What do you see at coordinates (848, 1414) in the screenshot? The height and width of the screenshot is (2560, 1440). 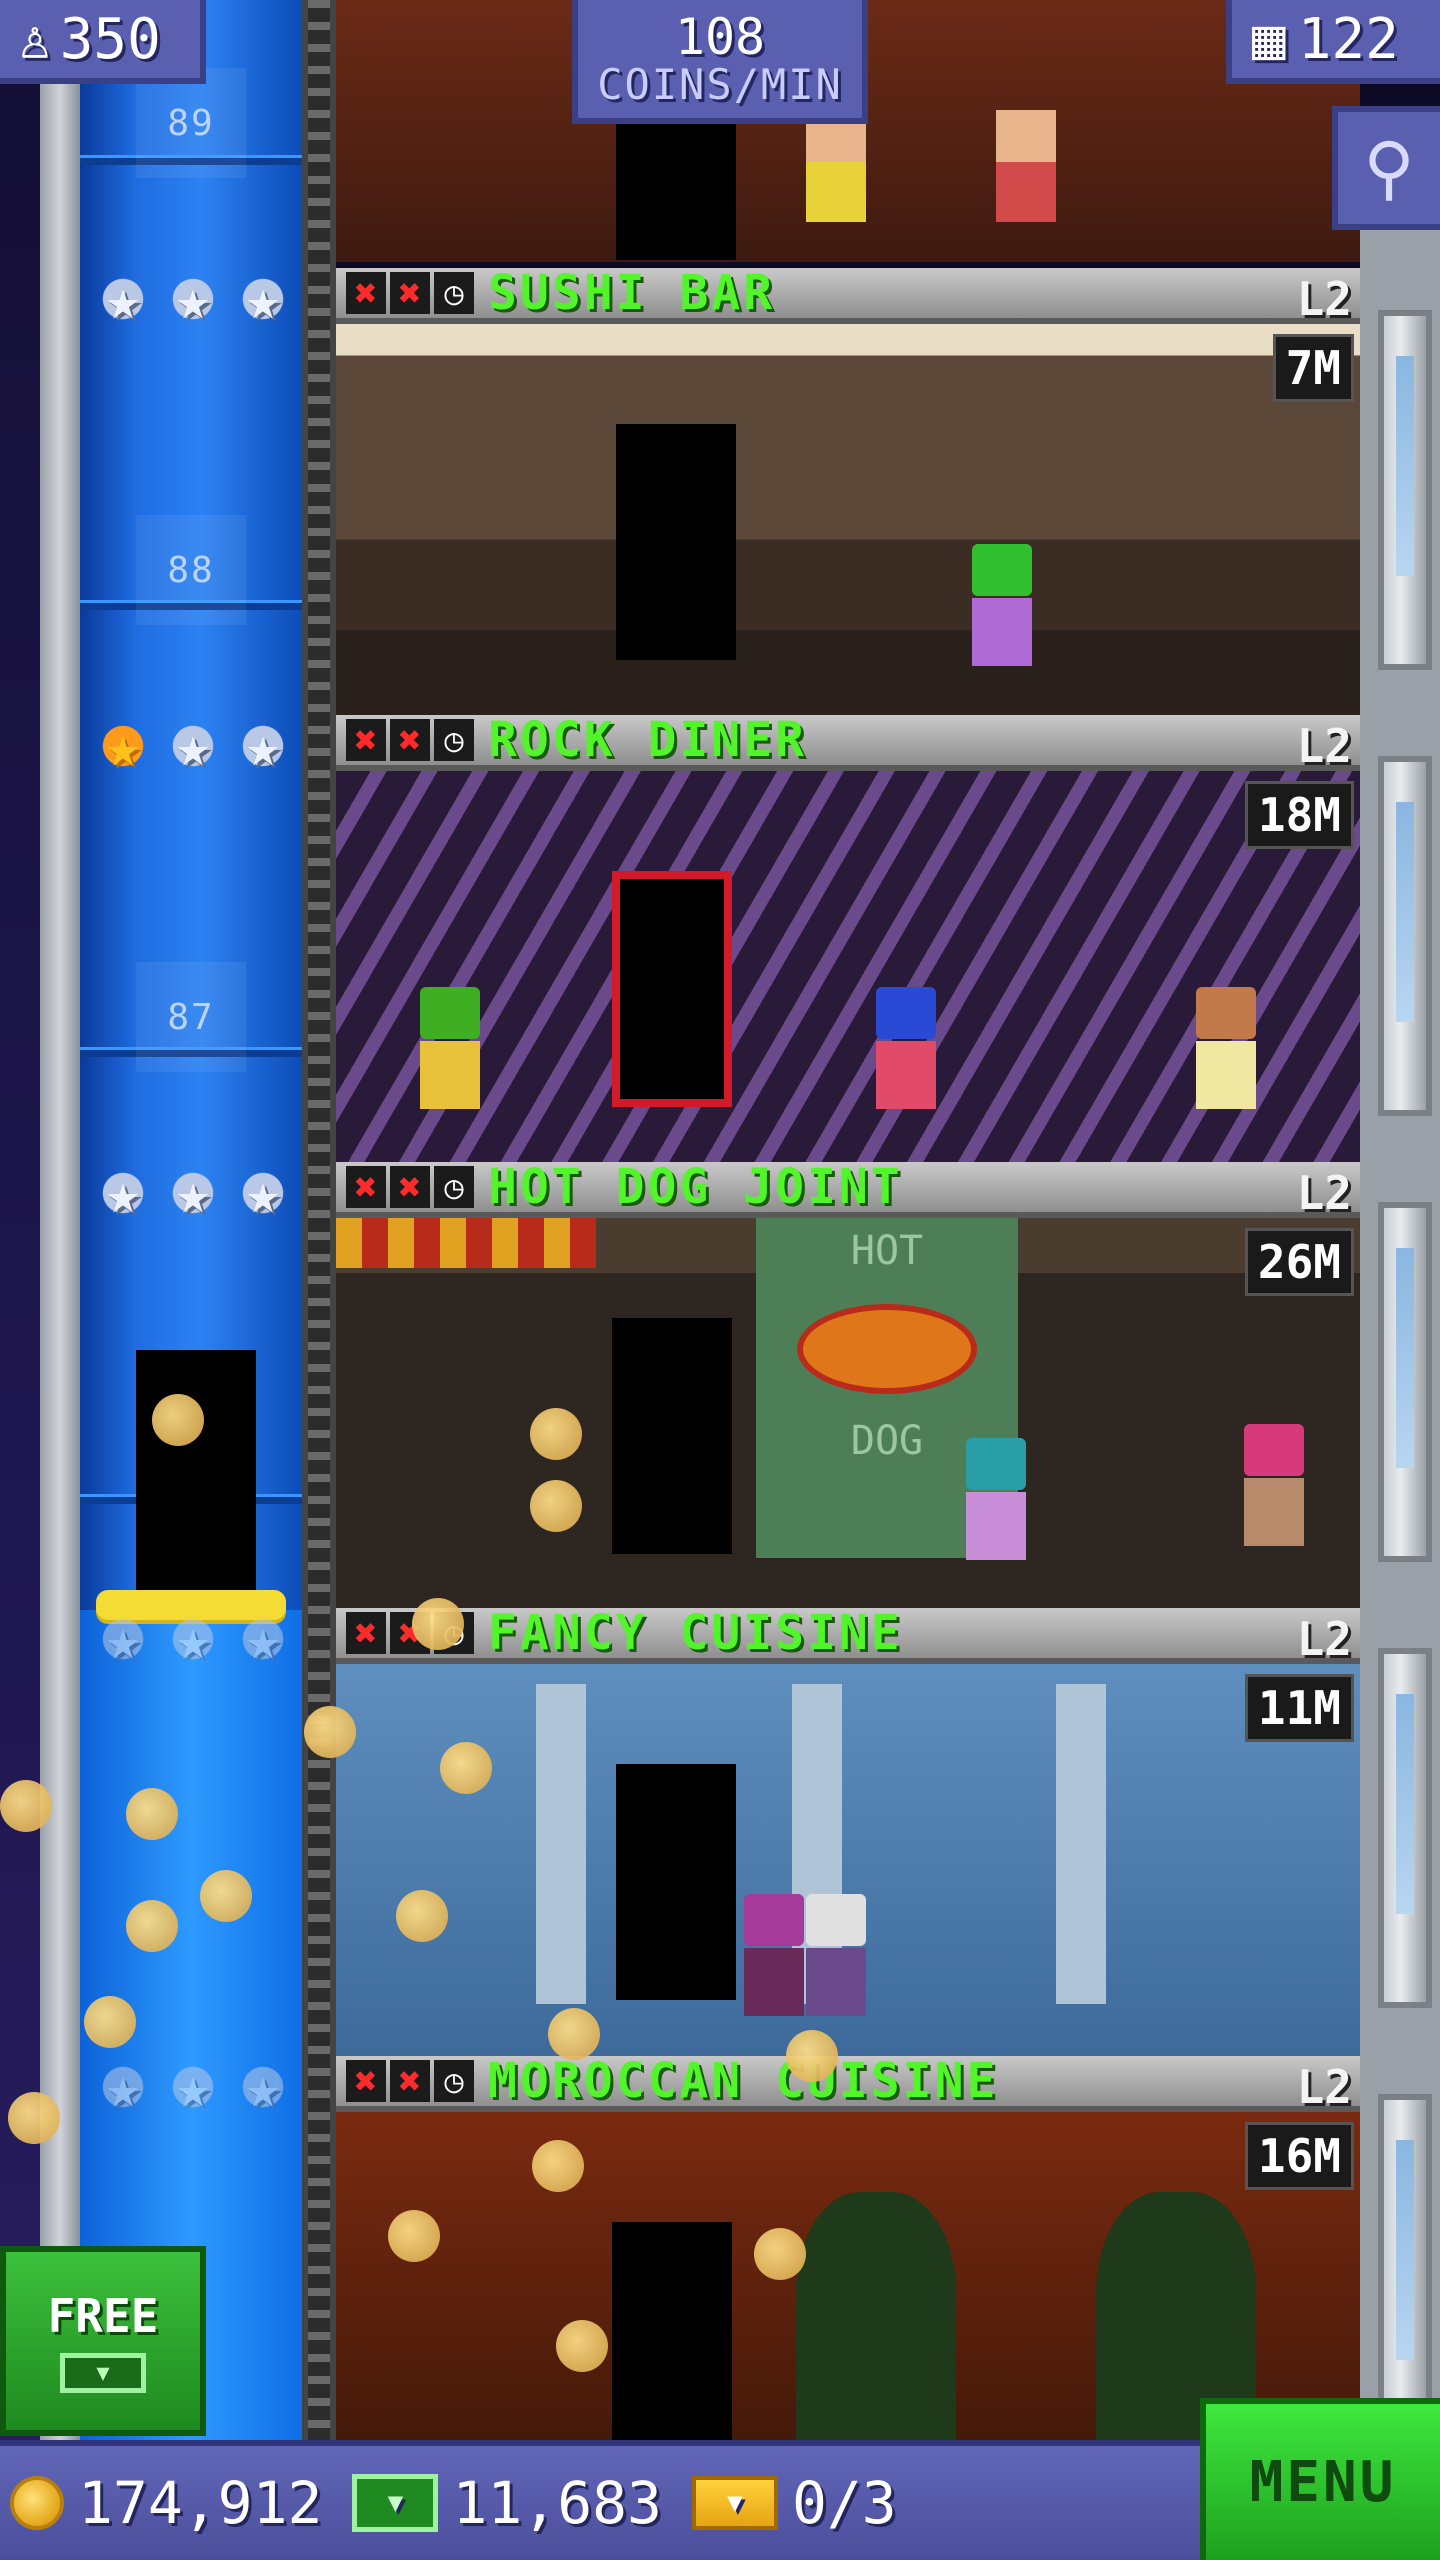 I see `floor-room: HOT DOG` at bounding box center [848, 1414].